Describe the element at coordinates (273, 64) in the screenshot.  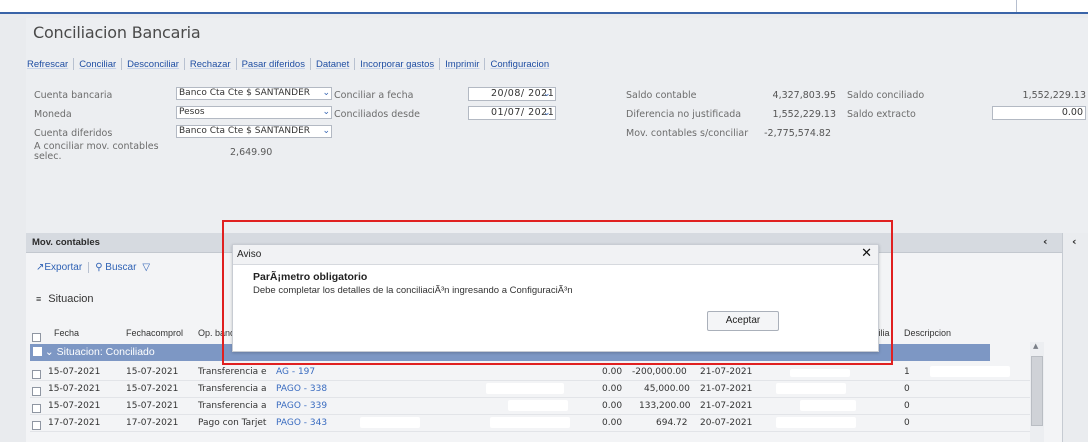
I see `pasar-diferidos-link: Pasar diferidos` at that location.